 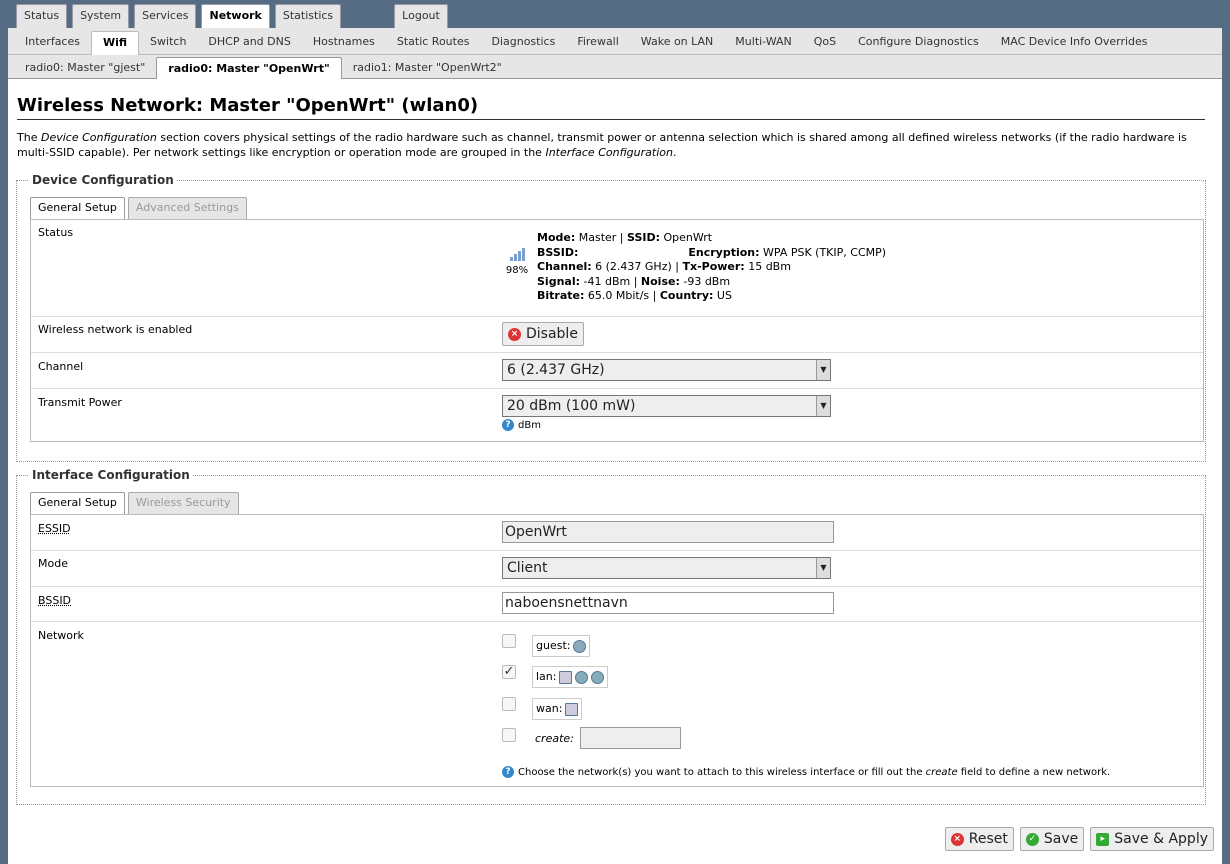 I want to click on submenu-diagnostics: Diagnostics, so click(x=523, y=43).